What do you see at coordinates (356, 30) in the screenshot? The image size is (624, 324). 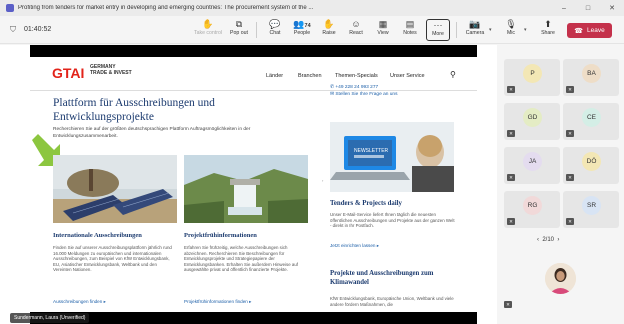 I see `react-button: ☺ React` at bounding box center [356, 30].